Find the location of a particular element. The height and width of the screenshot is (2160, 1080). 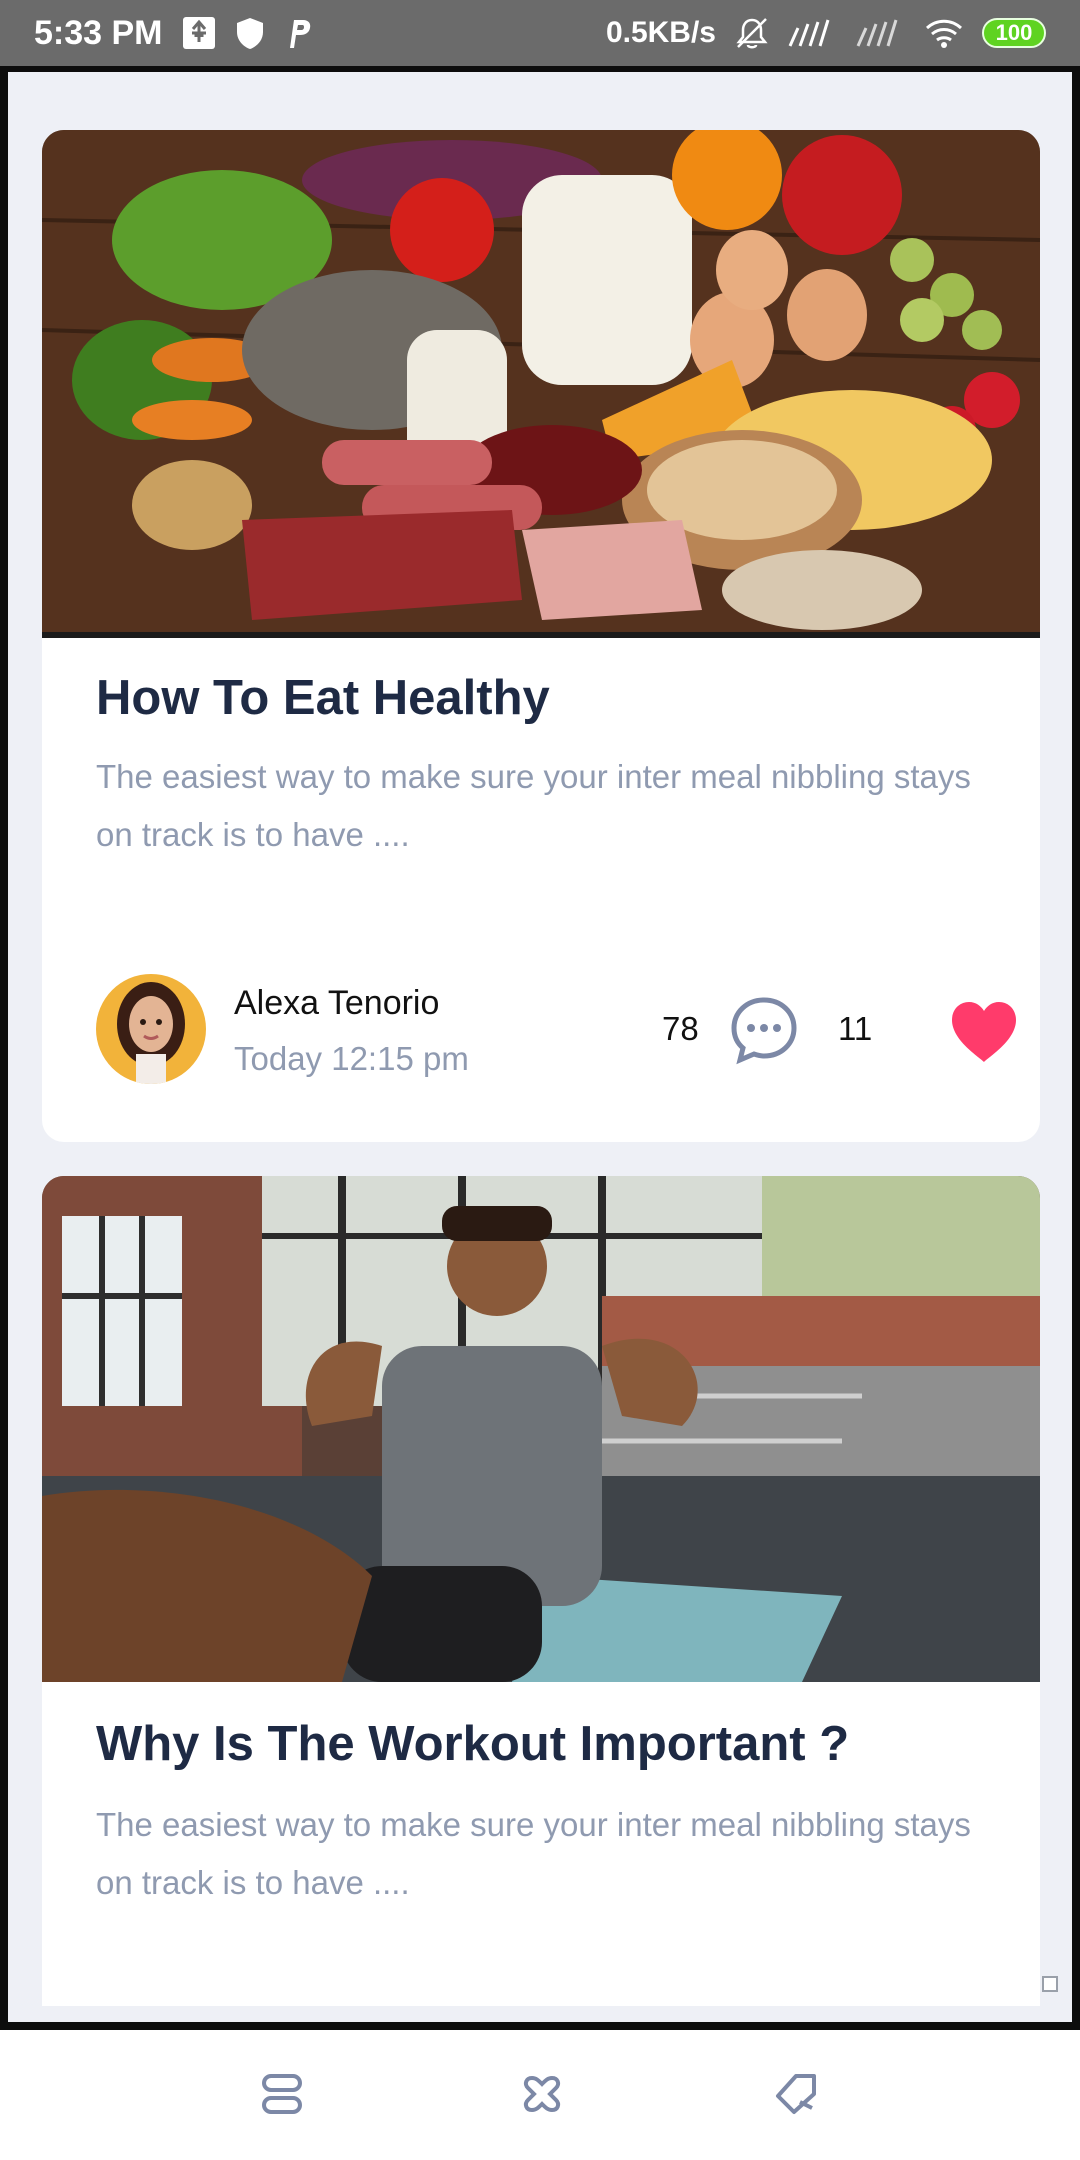

network-speed: 0.5KB/s is located at coordinates (660, 32).